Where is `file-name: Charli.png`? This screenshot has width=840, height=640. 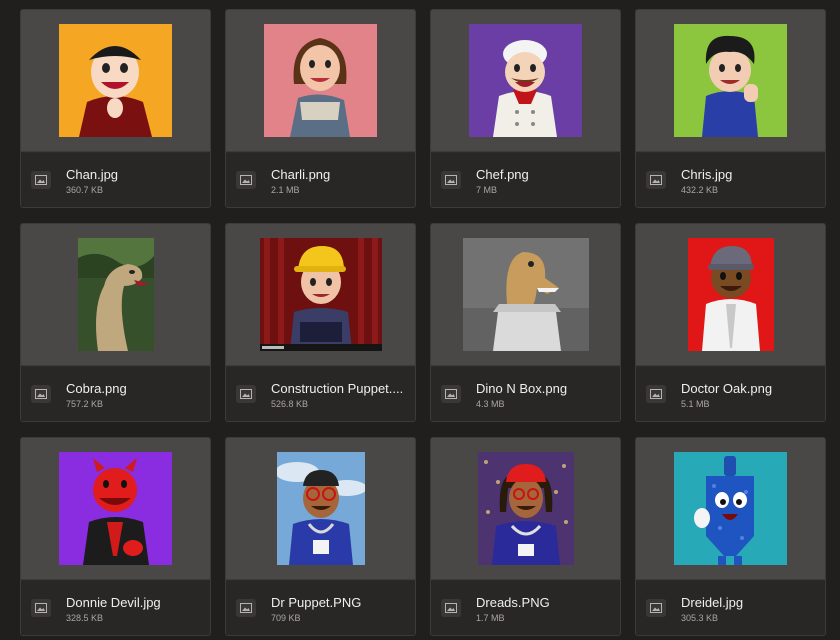
file-name: Charli.png is located at coordinates (340, 174).